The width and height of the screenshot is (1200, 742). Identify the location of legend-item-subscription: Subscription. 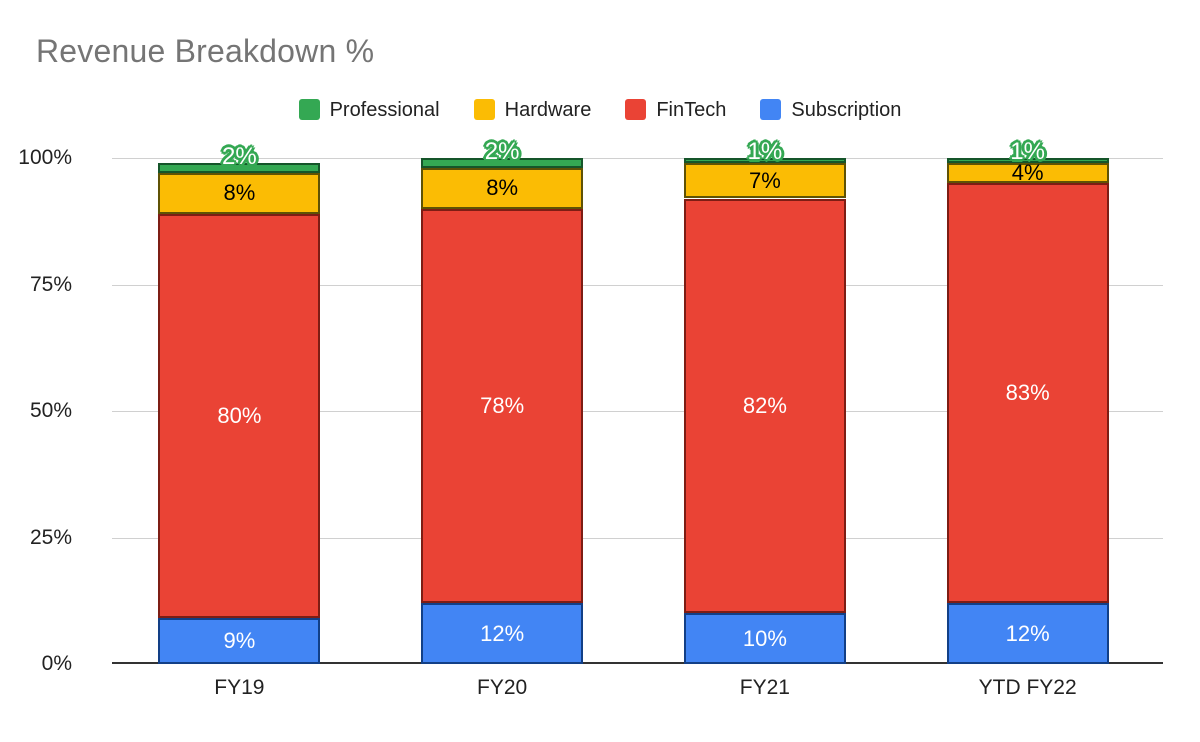
(830, 109).